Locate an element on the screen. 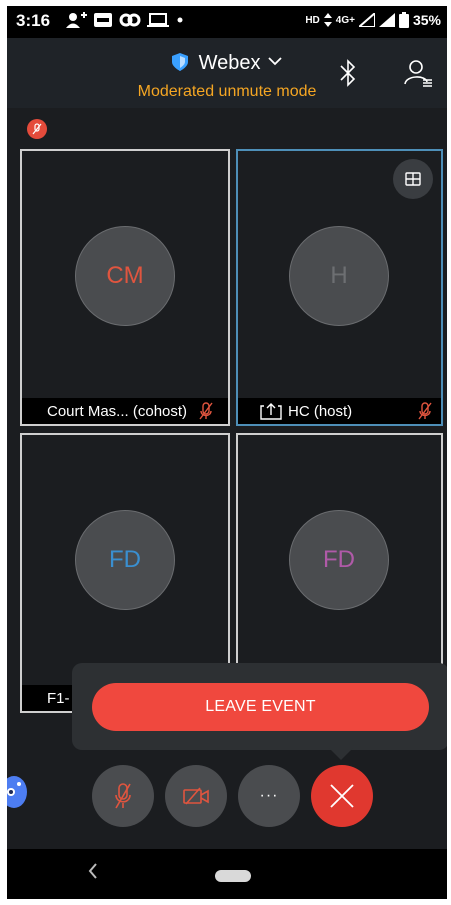  system-nav-bar is located at coordinates (227, 874).